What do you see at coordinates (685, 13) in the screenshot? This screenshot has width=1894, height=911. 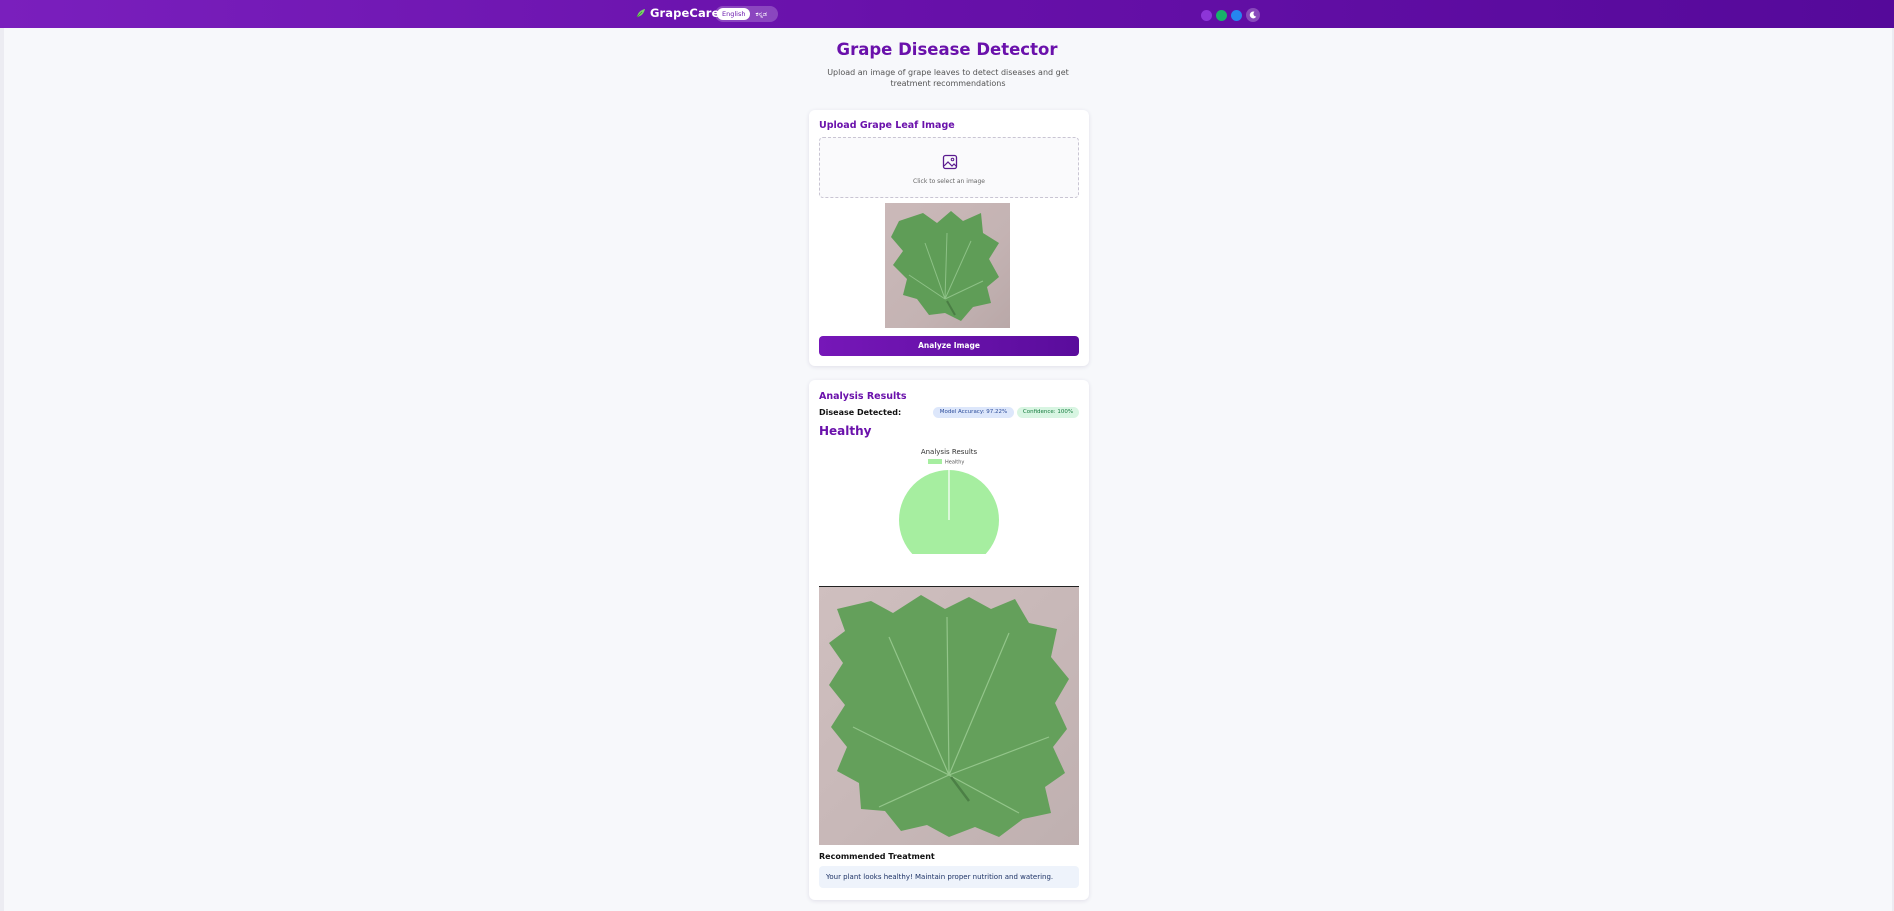 I see `brand-name: GrapeCare` at bounding box center [685, 13].